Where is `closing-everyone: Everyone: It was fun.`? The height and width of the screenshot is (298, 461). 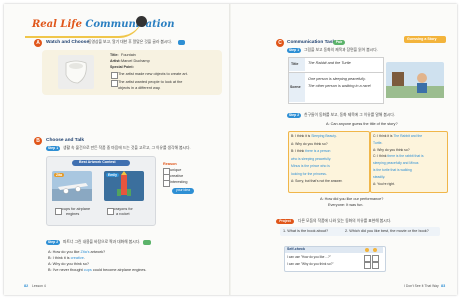
closing-everyone: Everyone: It was fun. is located at coordinates (346, 205).